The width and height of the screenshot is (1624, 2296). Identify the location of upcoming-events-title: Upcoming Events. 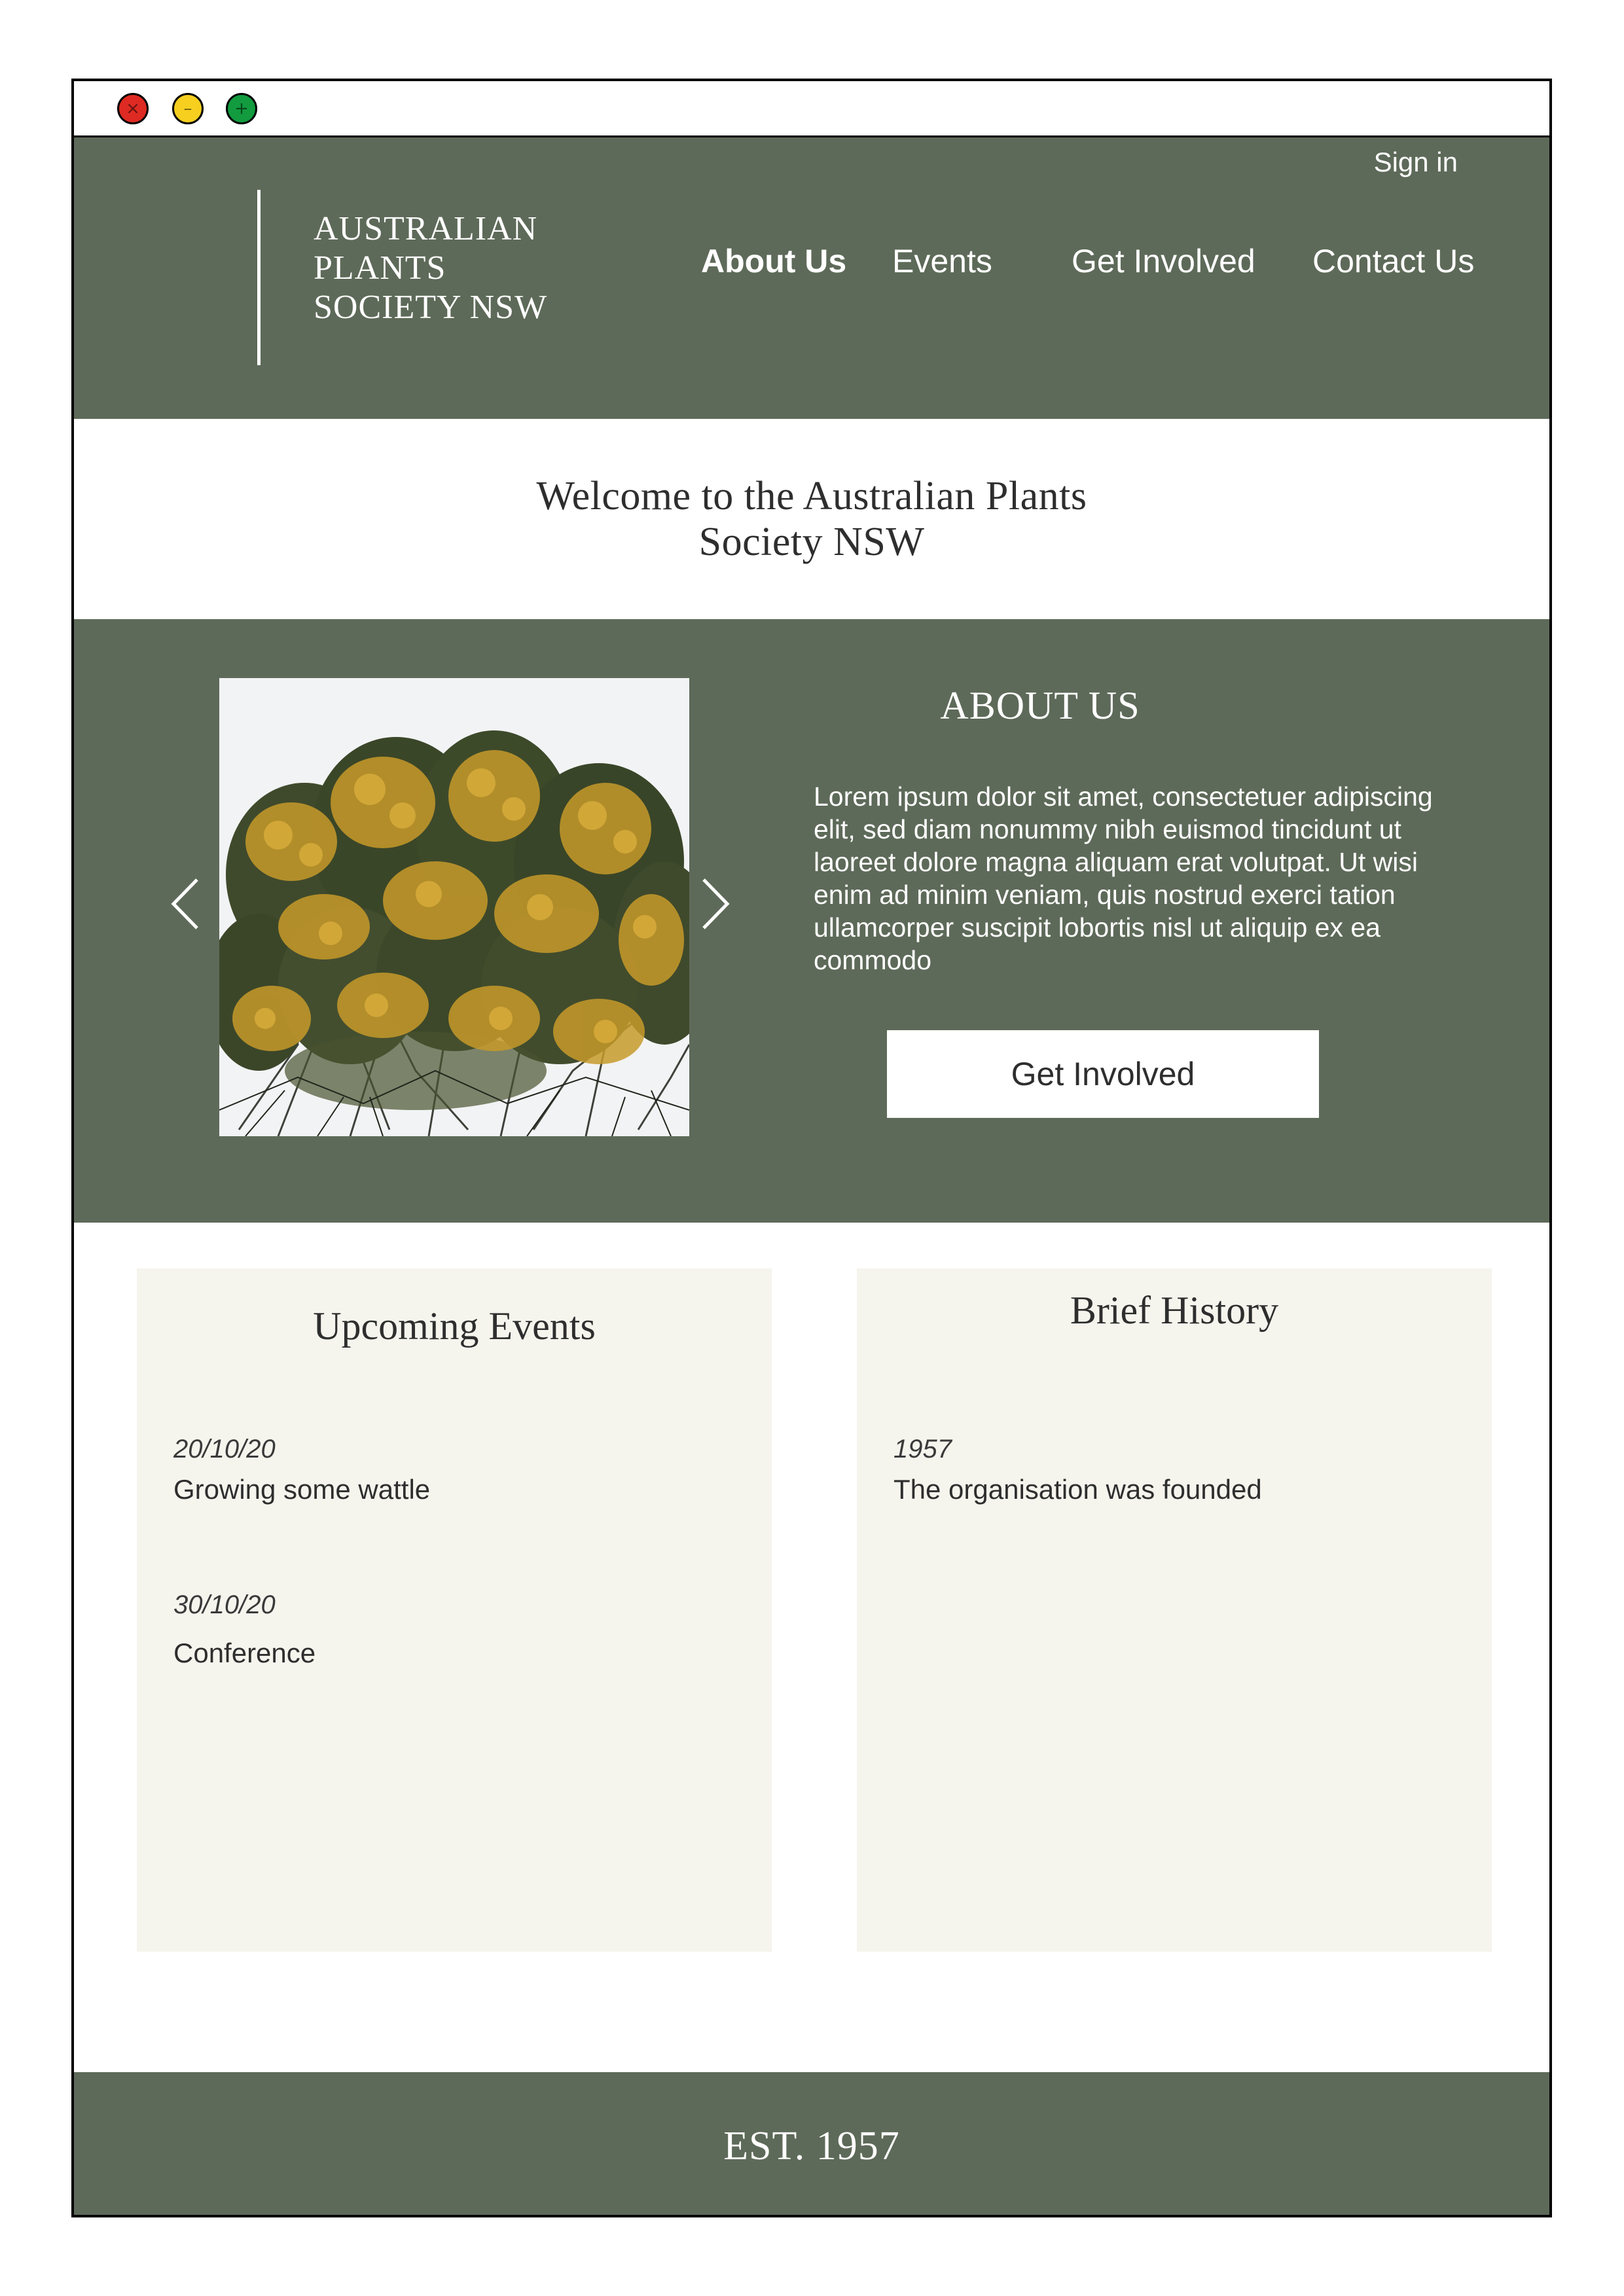
(454, 1326).